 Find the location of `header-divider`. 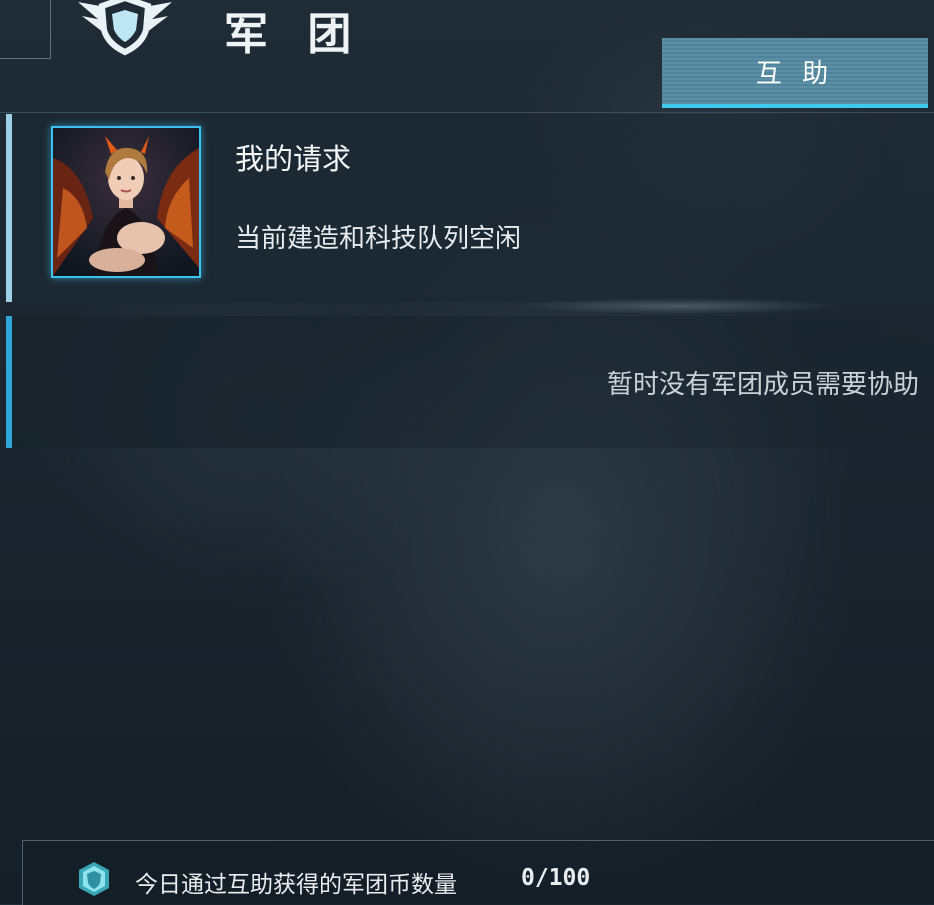

header-divider is located at coordinates (467, 112).